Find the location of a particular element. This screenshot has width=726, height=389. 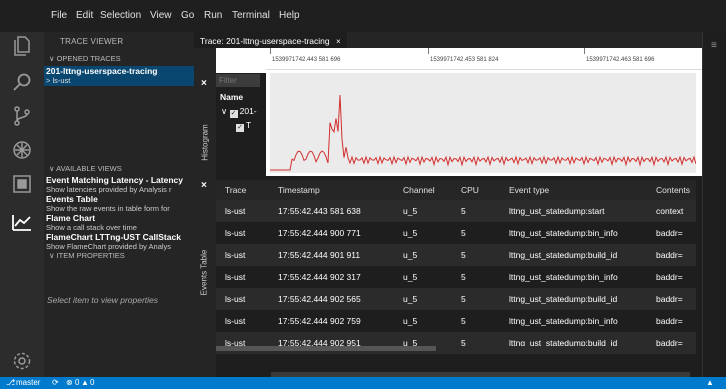

menu-edit: Edit is located at coordinates (84, 15).